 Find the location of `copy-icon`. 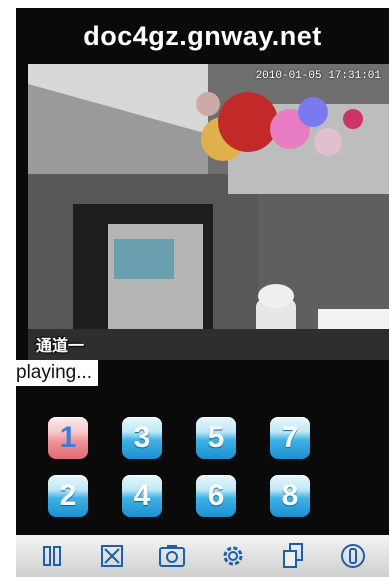

copy-icon is located at coordinates (292, 555).